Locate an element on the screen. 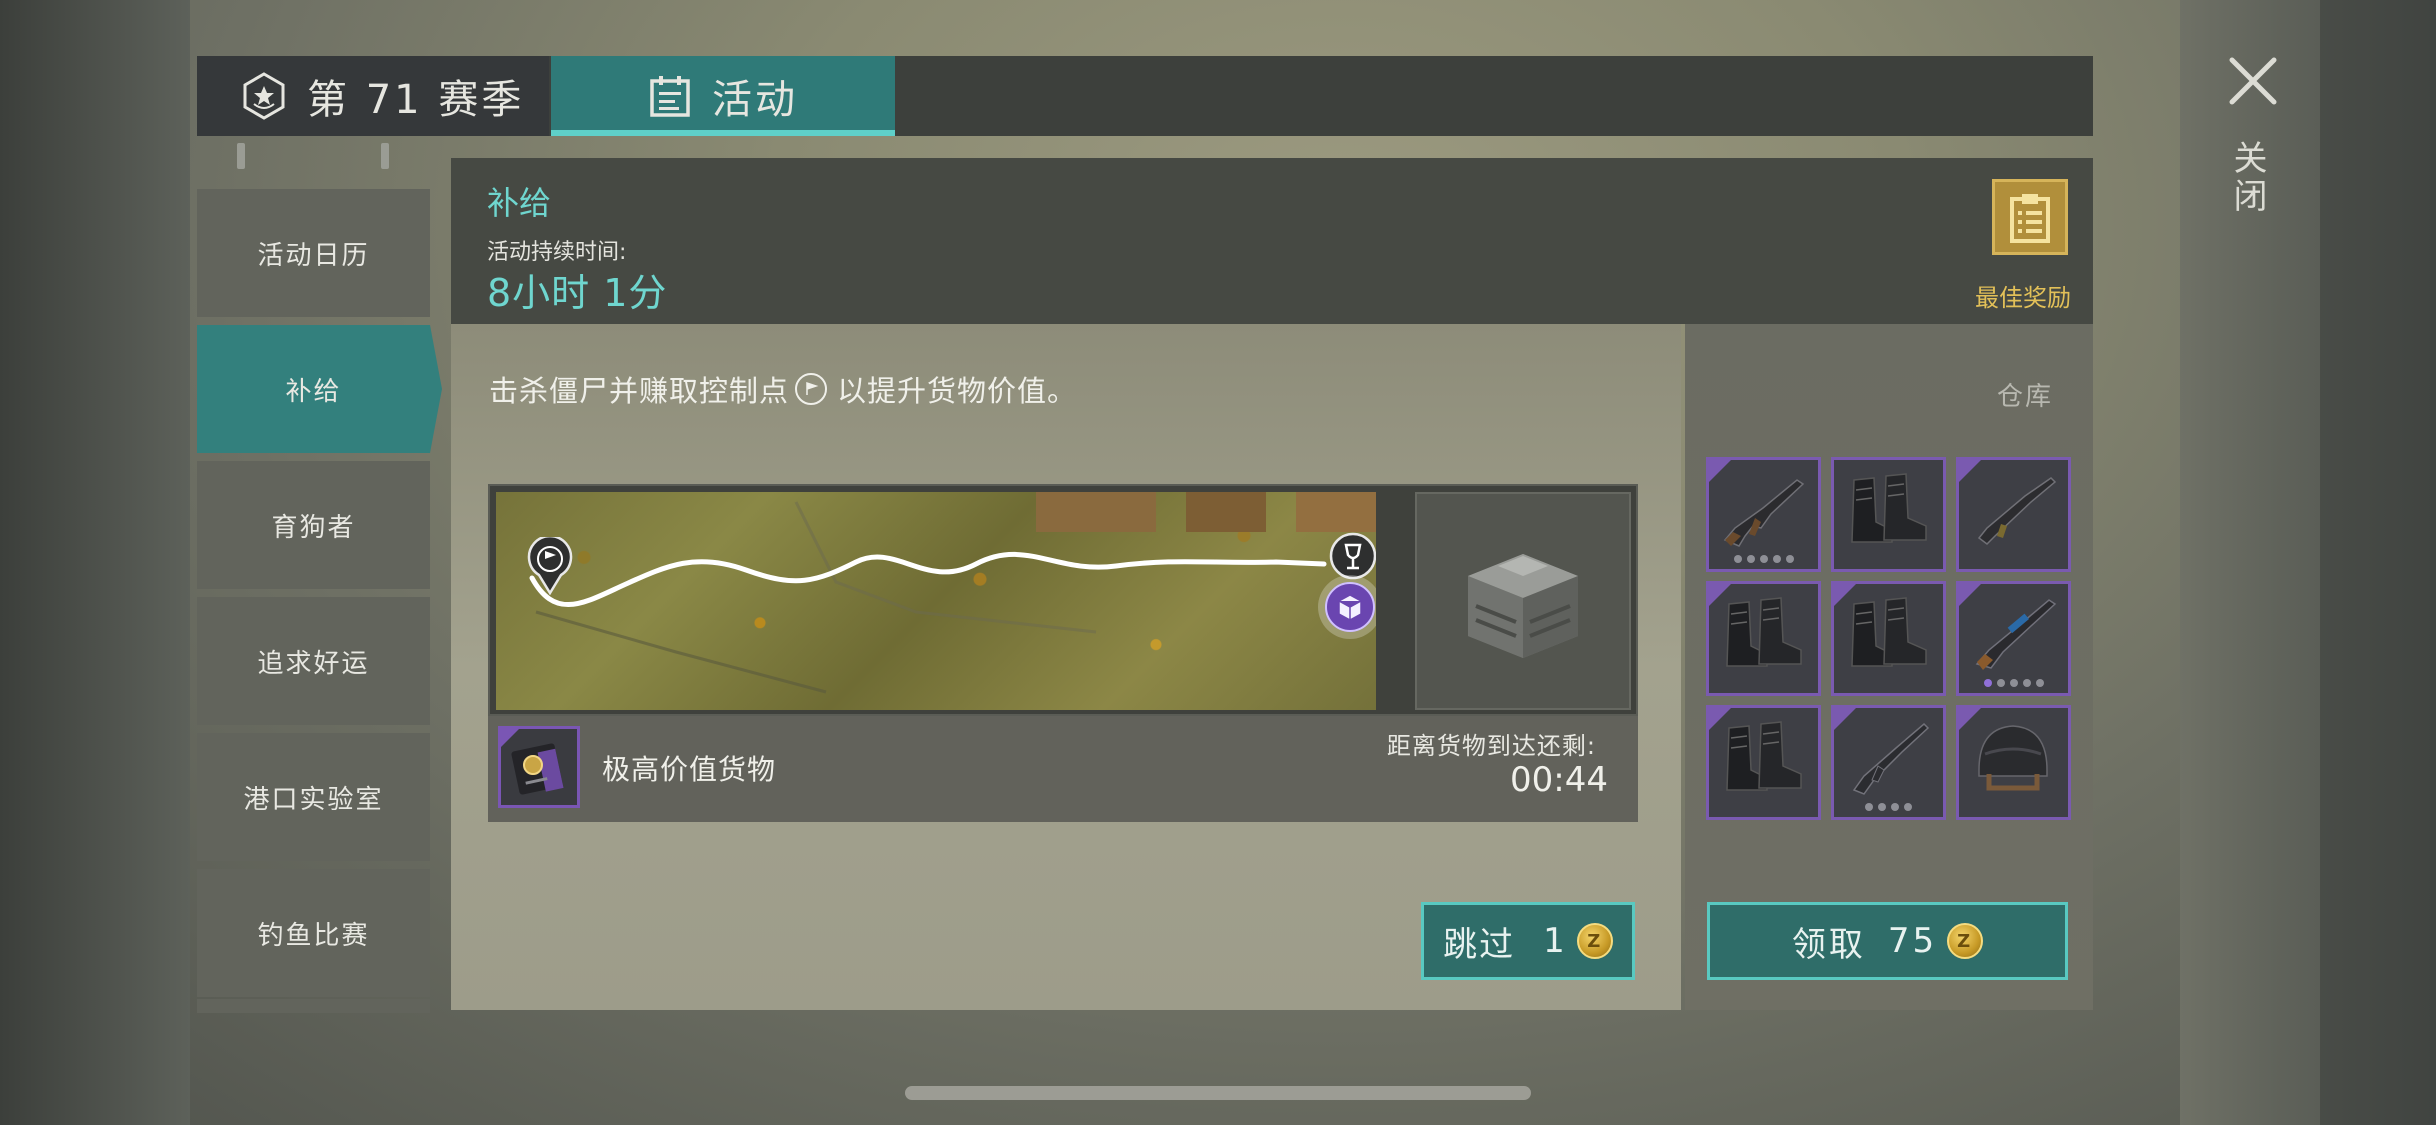  sidebar-item-good-luck: 追求好运 is located at coordinates (313, 661).